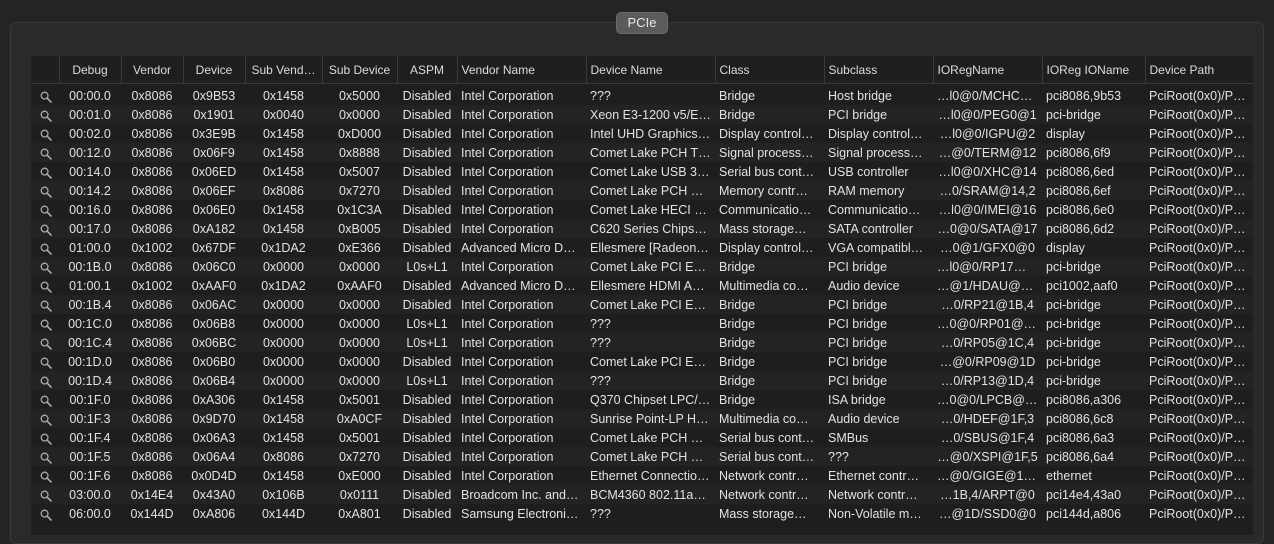 The height and width of the screenshot is (544, 1274). What do you see at coordinates (360, 70) in the screenshot?
I see `column-header: Sub Device` at bounding box center [360, 70].